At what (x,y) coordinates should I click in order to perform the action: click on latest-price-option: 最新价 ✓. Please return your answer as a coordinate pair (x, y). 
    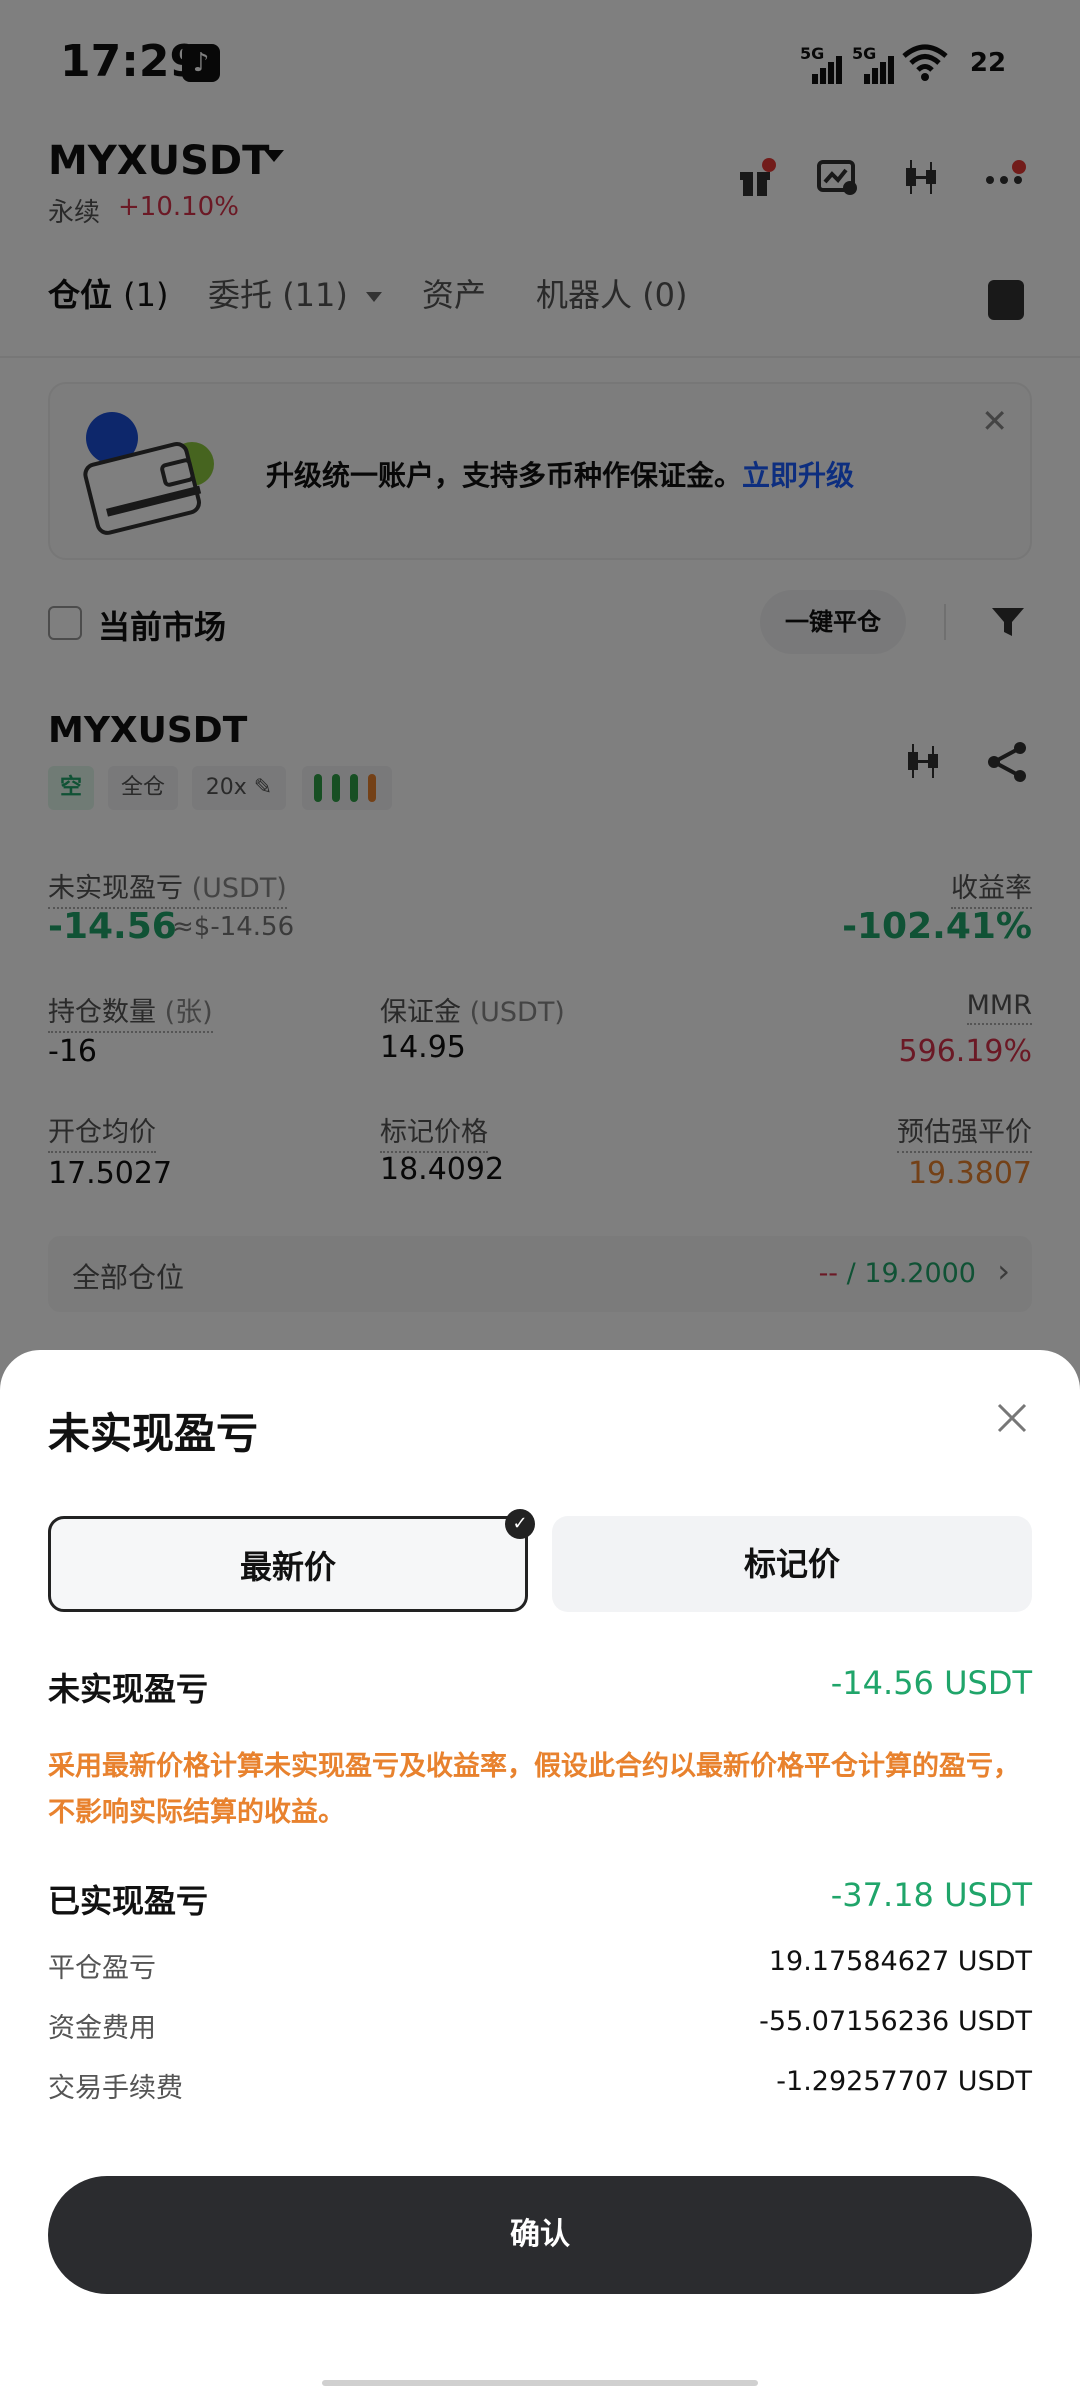
    Looking at the image, I should click on (291, 1560).